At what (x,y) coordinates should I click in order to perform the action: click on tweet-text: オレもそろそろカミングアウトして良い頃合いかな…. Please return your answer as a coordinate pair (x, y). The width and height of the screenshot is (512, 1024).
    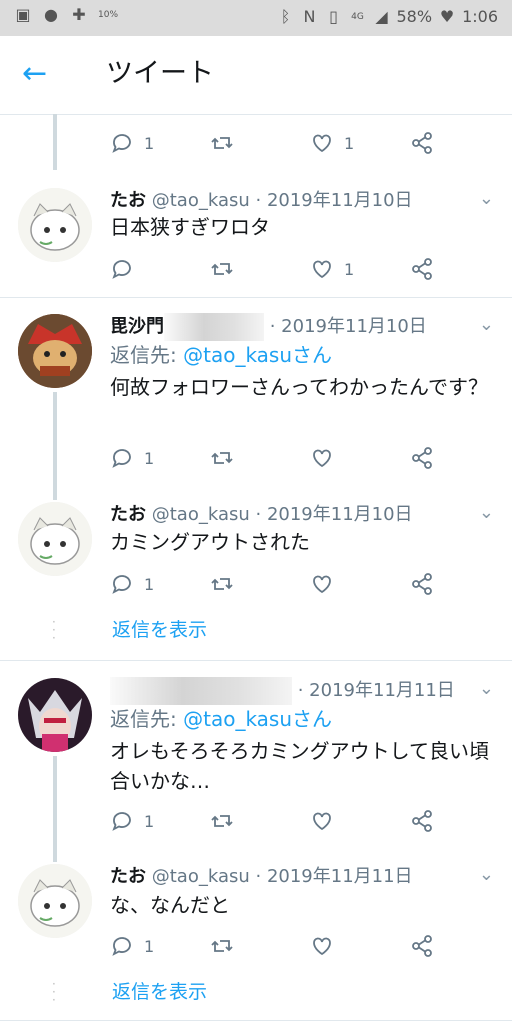
    Looking at the image, I should click on (299, 766).